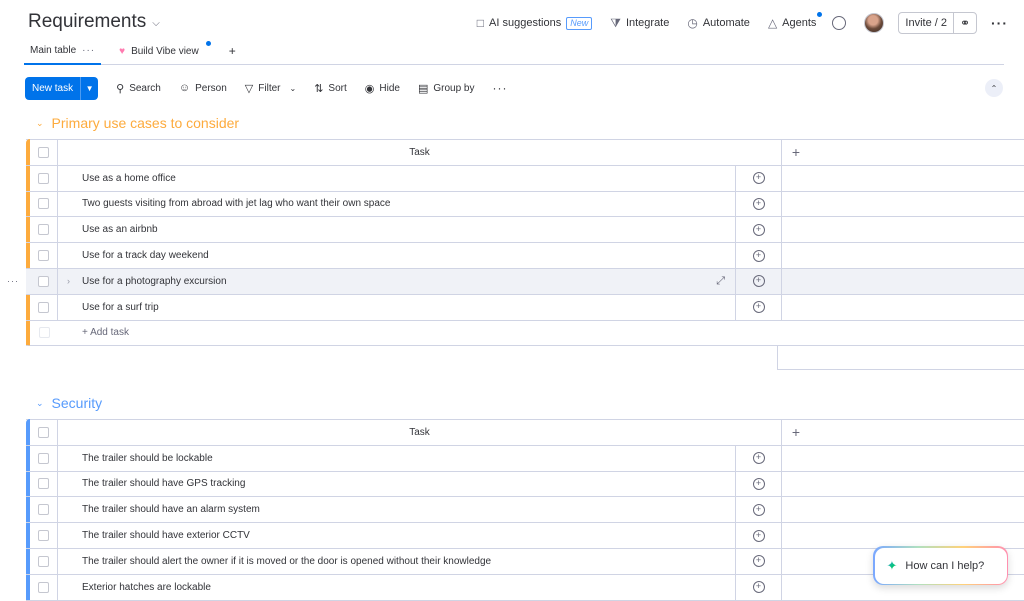 The width and height of the screenshot is (1024, 601). Describe the element at coordinates (396, 255) in the screenshot. I see `task-name: Use for a track day weekend` at that location.